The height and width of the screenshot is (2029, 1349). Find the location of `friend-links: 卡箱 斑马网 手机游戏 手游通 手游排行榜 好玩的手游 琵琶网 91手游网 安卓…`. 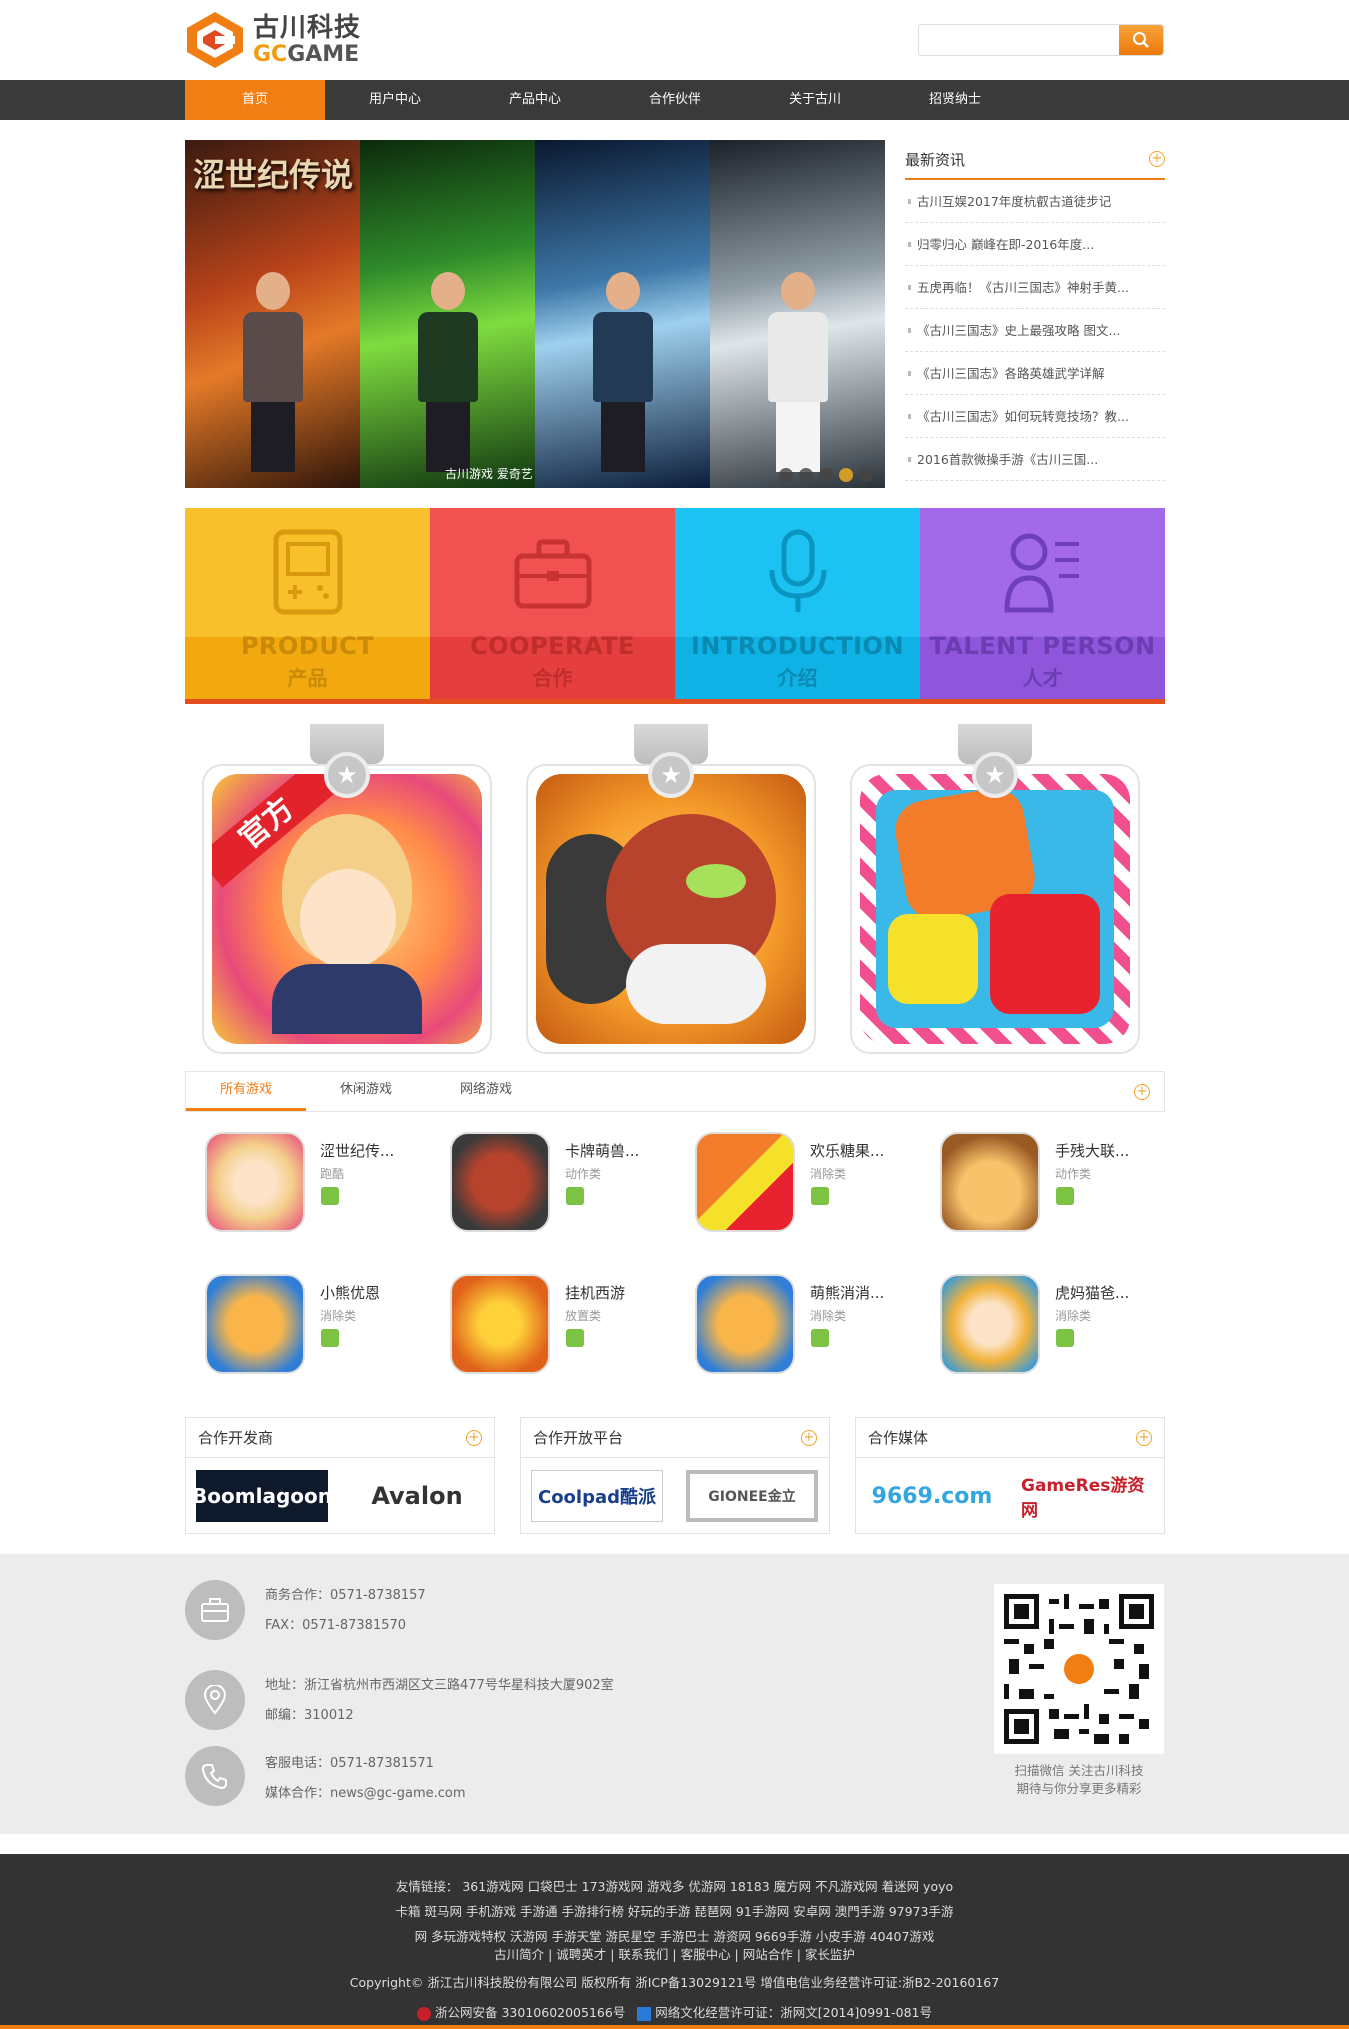

friend-links: 卡箱 斑马网 手机游戏 手游通 手游排行榜 好玩的手游 琵琶网 91手游网 安卓… is located at coordinates (674, 1910).